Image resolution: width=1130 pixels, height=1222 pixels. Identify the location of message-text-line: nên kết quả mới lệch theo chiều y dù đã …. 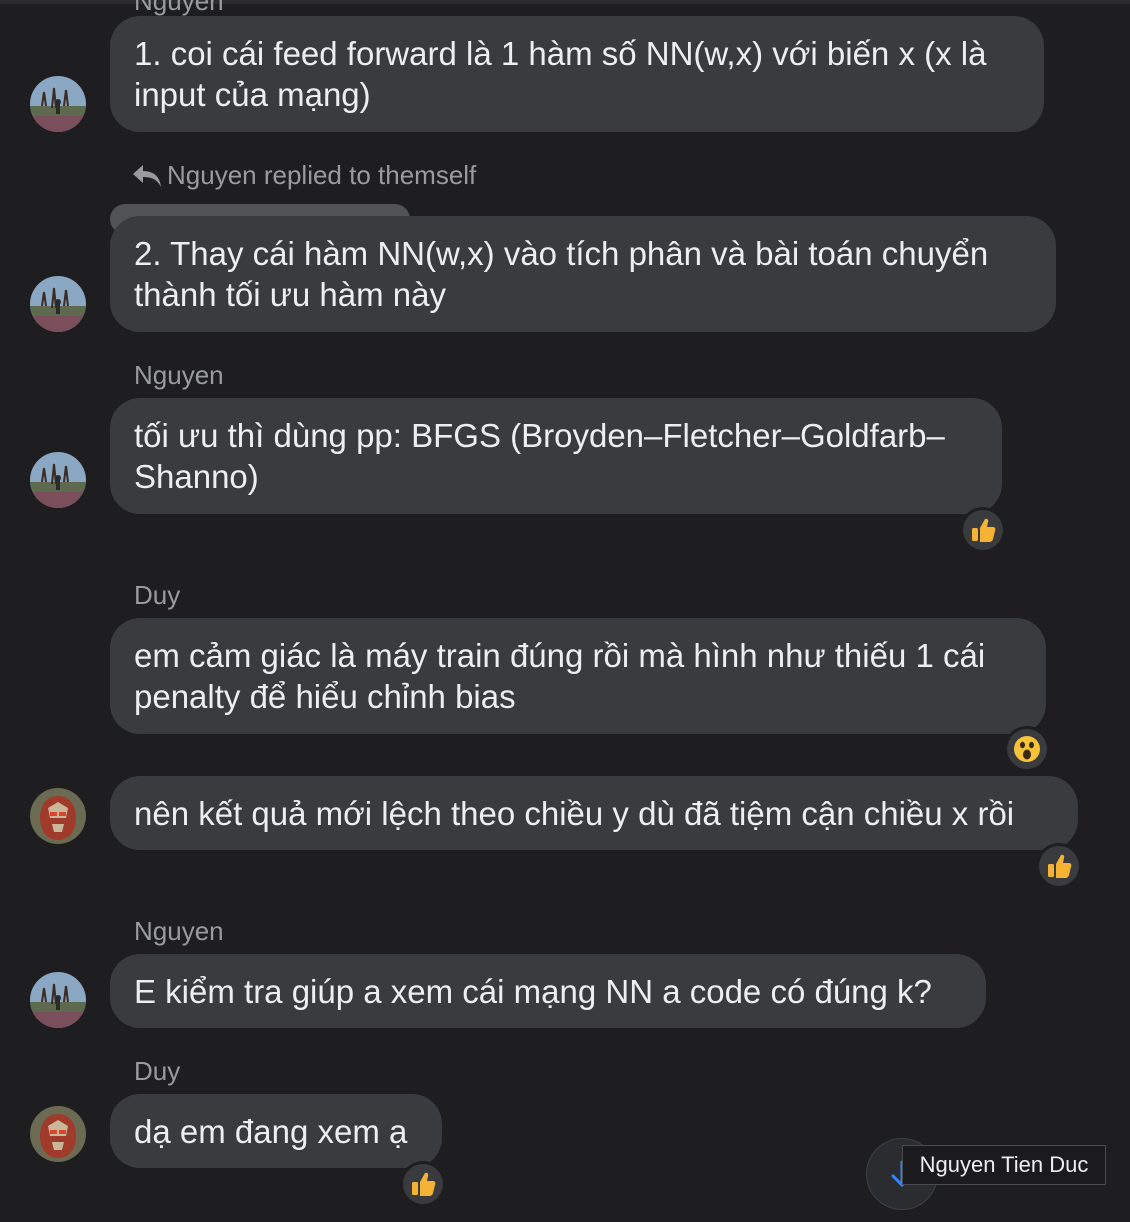
(574, 813).